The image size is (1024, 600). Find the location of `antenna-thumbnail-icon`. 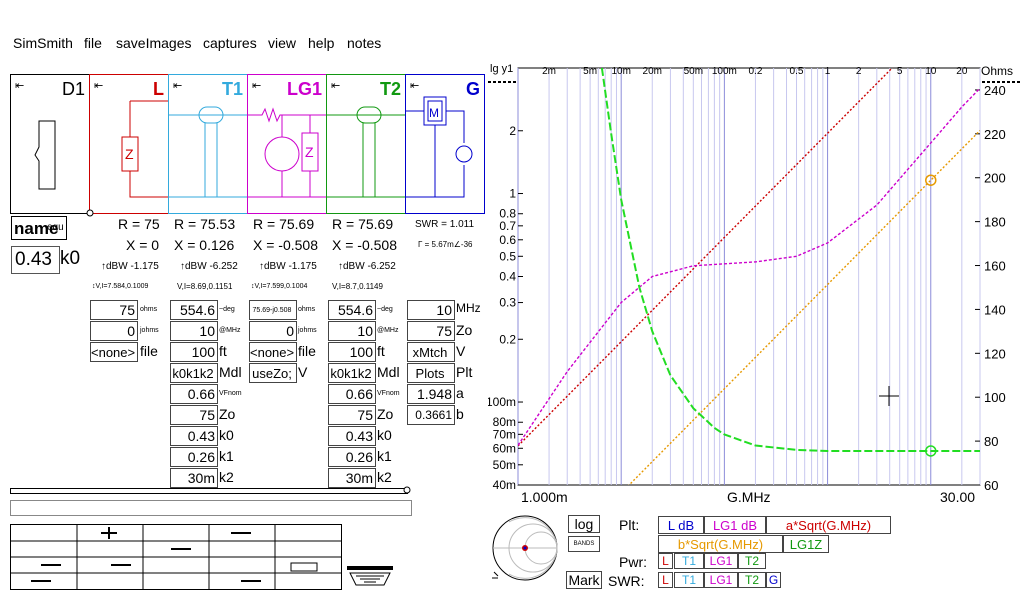

antenna-thumbnail-icon is located at coordinates (370, 576).